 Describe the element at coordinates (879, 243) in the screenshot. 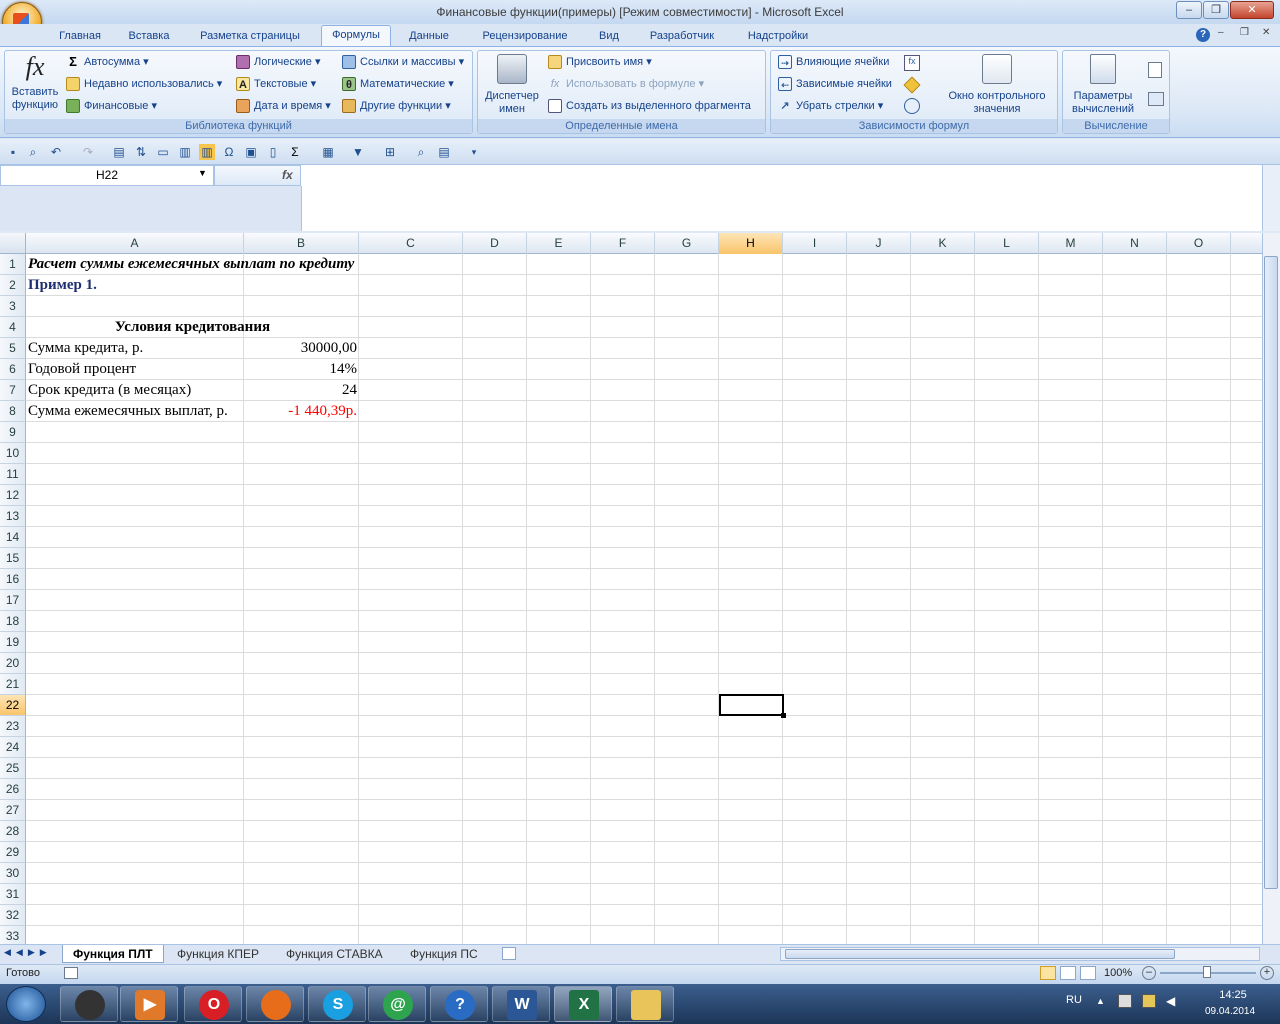

I see `column-header-j: J` at that location.